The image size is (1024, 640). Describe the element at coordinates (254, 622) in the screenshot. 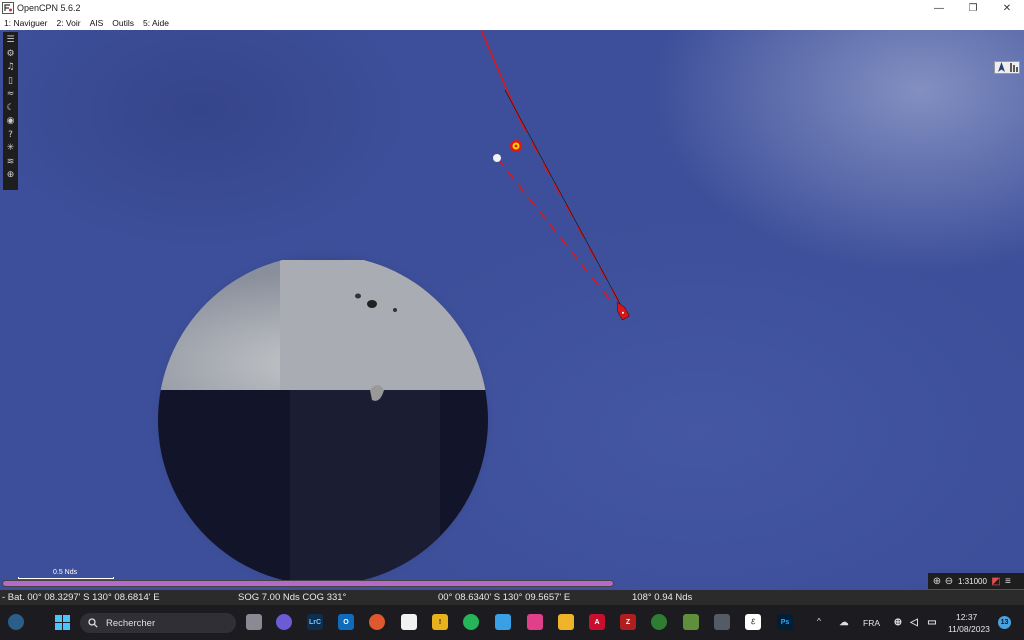

I see `task-view-icon` at that location.